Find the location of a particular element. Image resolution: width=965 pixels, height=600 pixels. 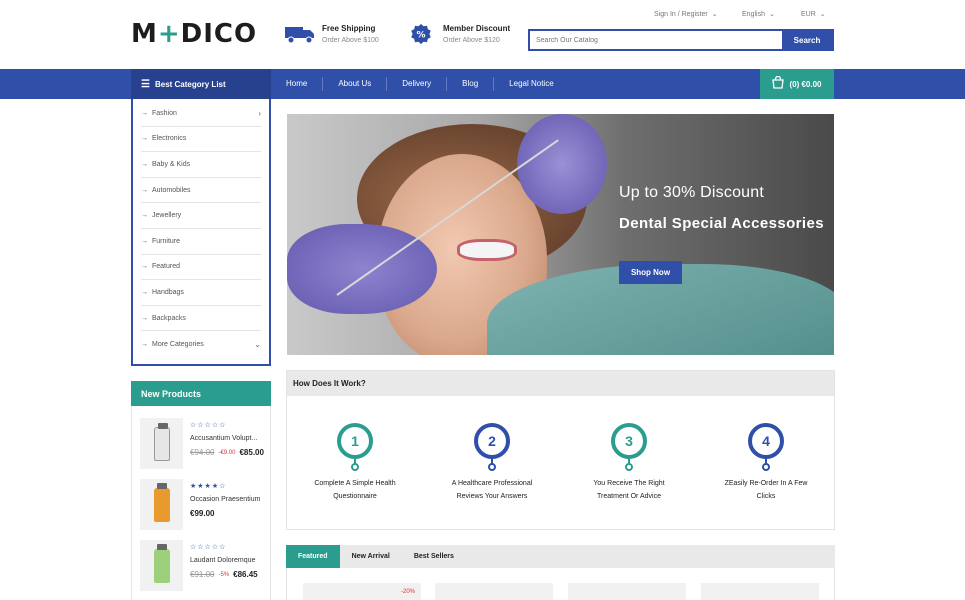

current-price: €85.00 is located at coordinates (251, 452).